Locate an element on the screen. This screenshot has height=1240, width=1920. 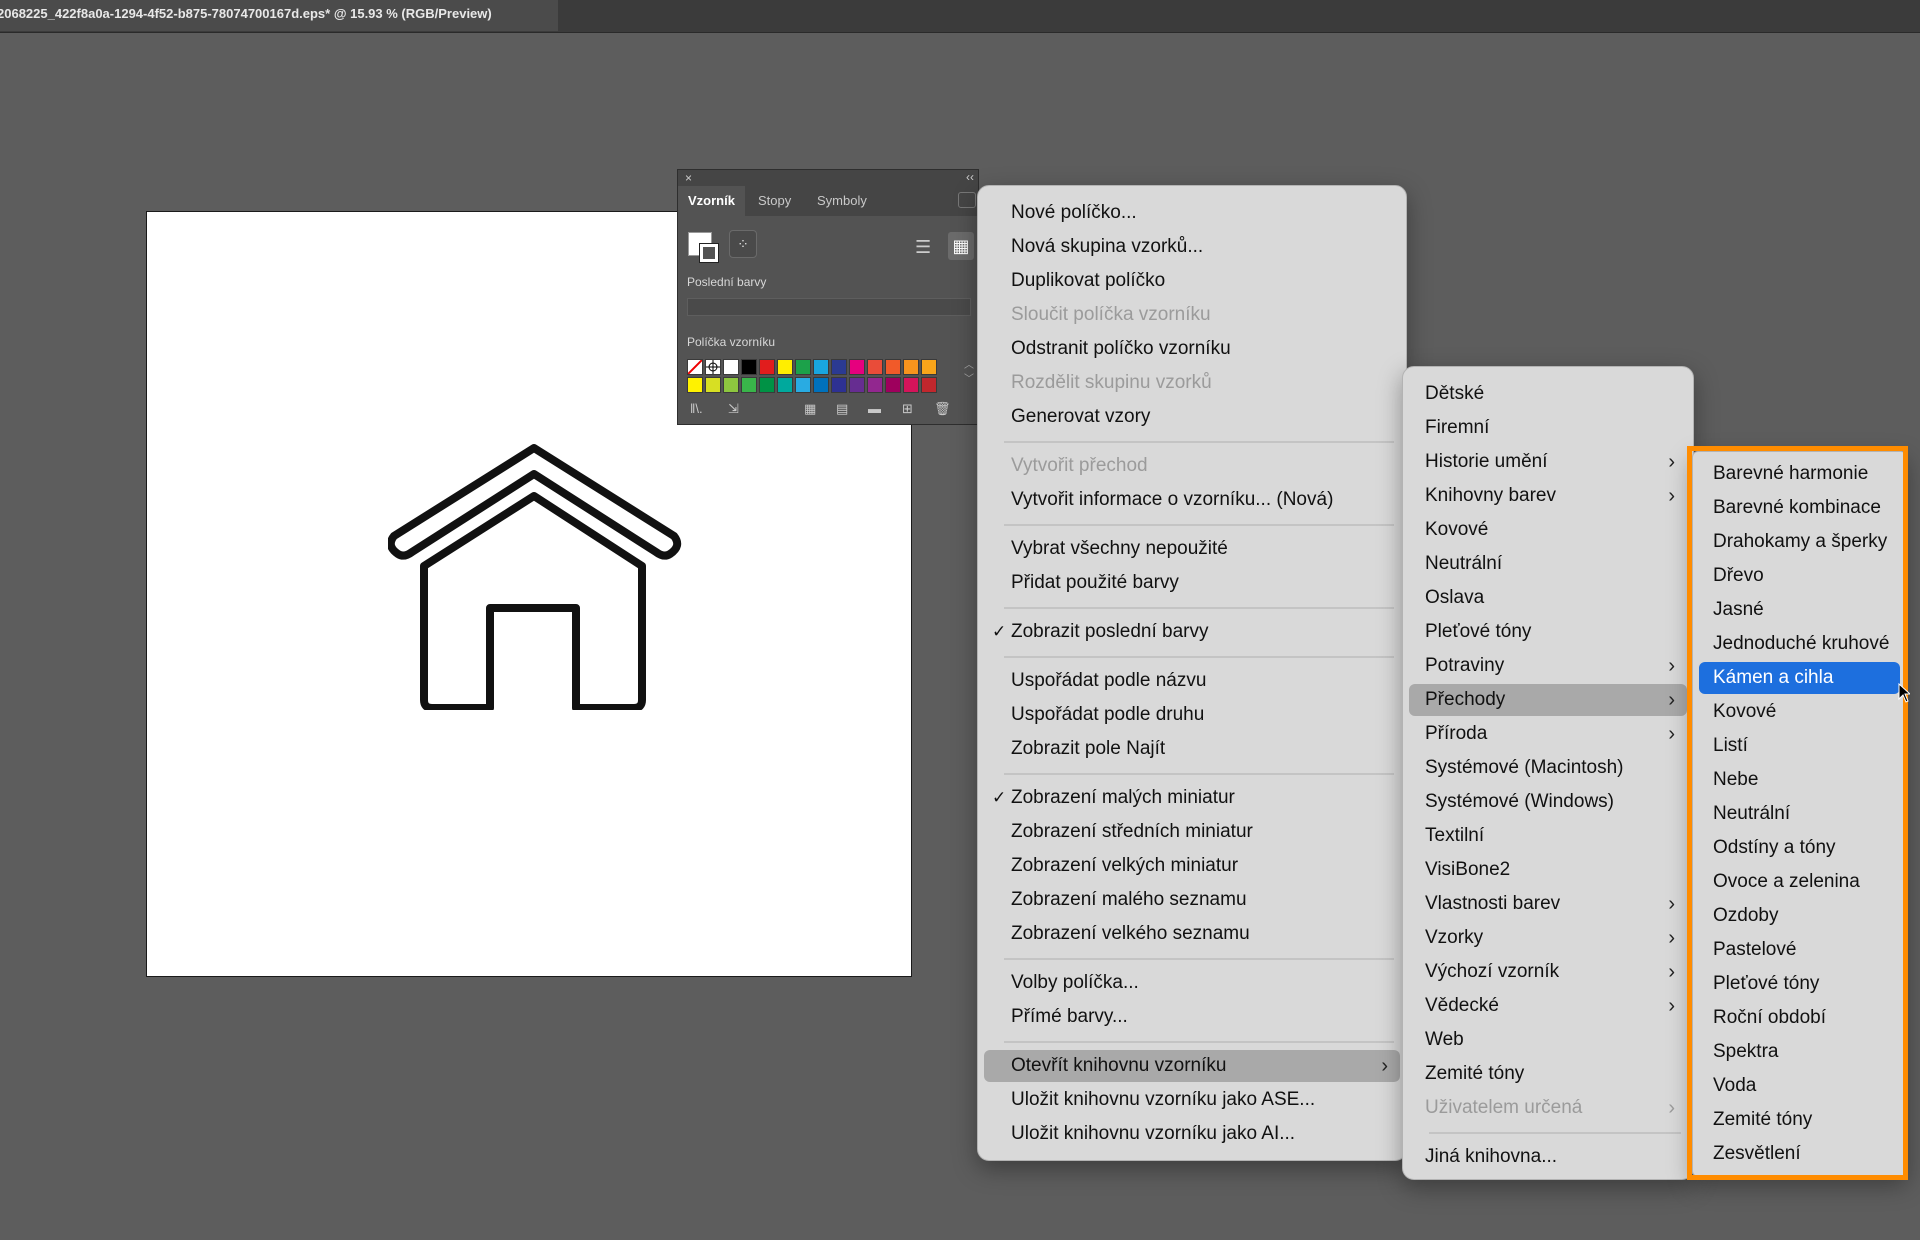
none-swatch is located at coordinates (695, 367).